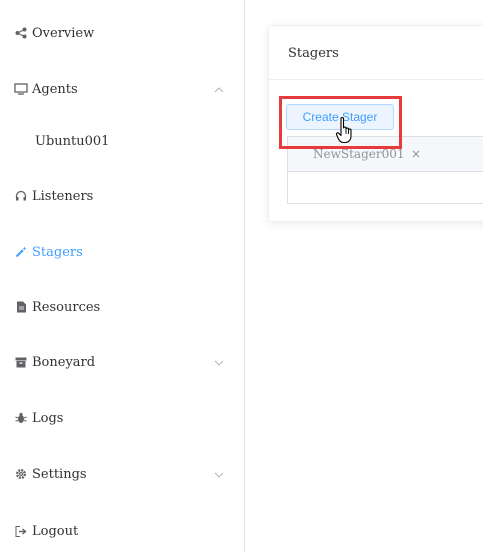 The width and height of the screenshot is (483, 552). Describe the element at coordinates (21, 89) in the screenshot. I see `monitor-icon` at that location.